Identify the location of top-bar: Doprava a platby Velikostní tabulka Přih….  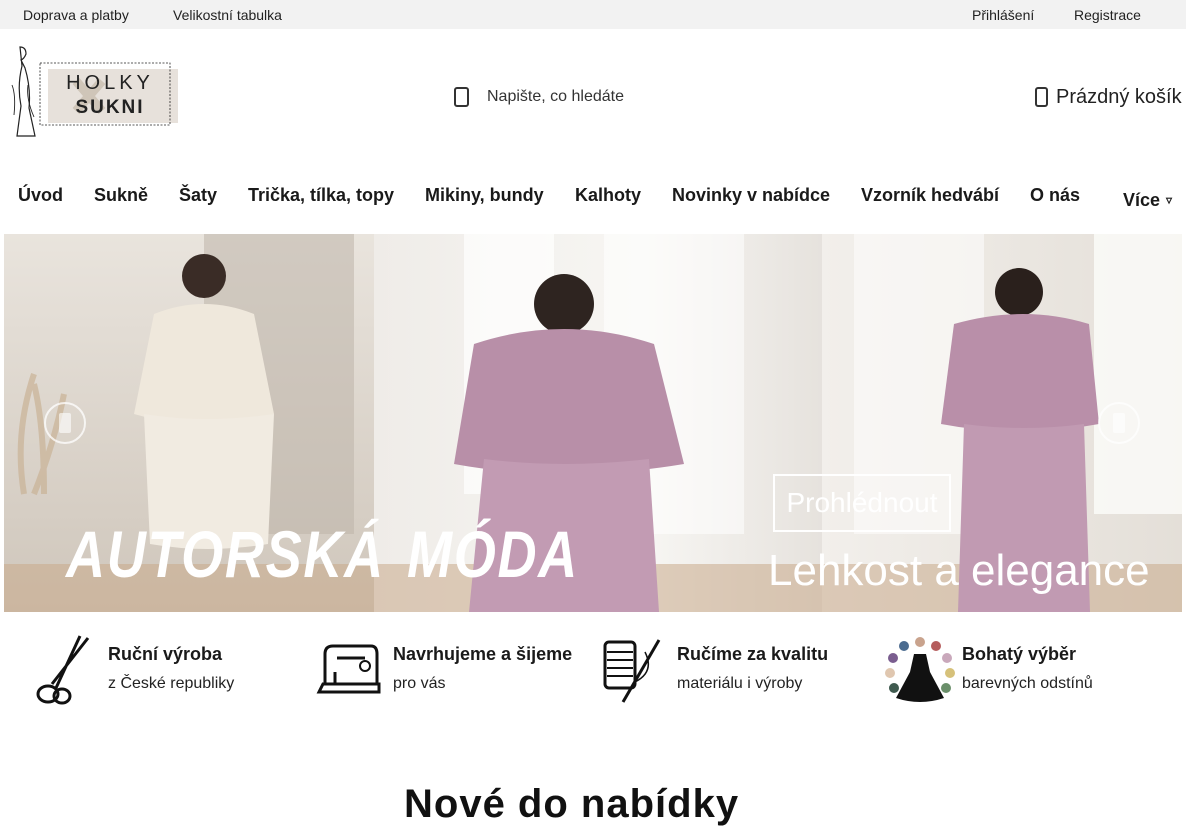
(593, 14).